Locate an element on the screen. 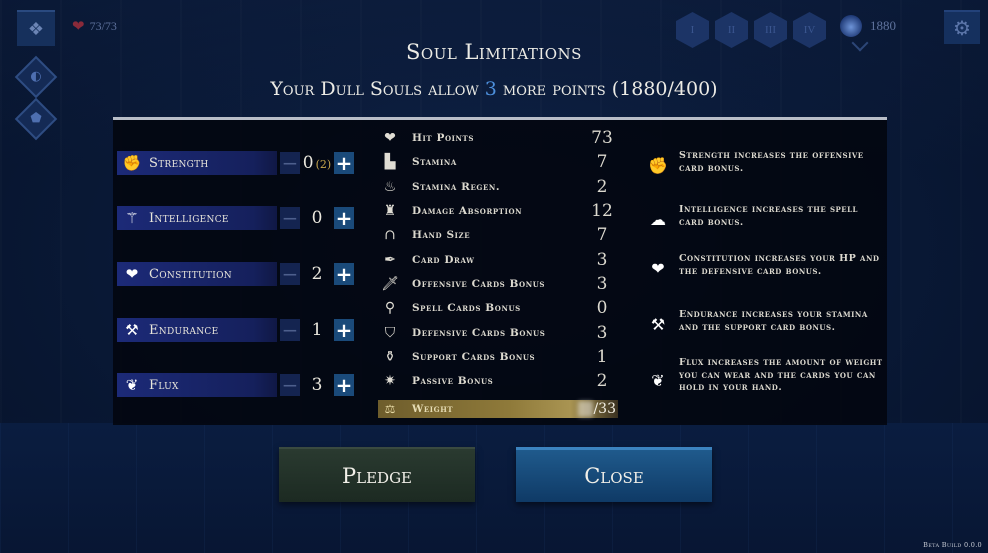  stat-name: Spell Cards Bonus is located at coordinates (466, 308).